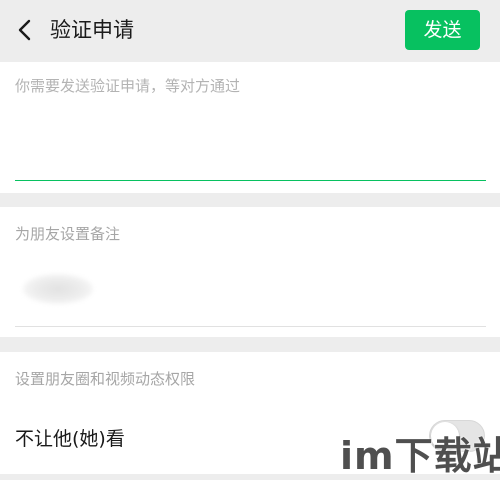 The width and height of the screenshot is (500, 480). I want to click on remark-section-label: 为朋友设置备注, so click(68, 234).